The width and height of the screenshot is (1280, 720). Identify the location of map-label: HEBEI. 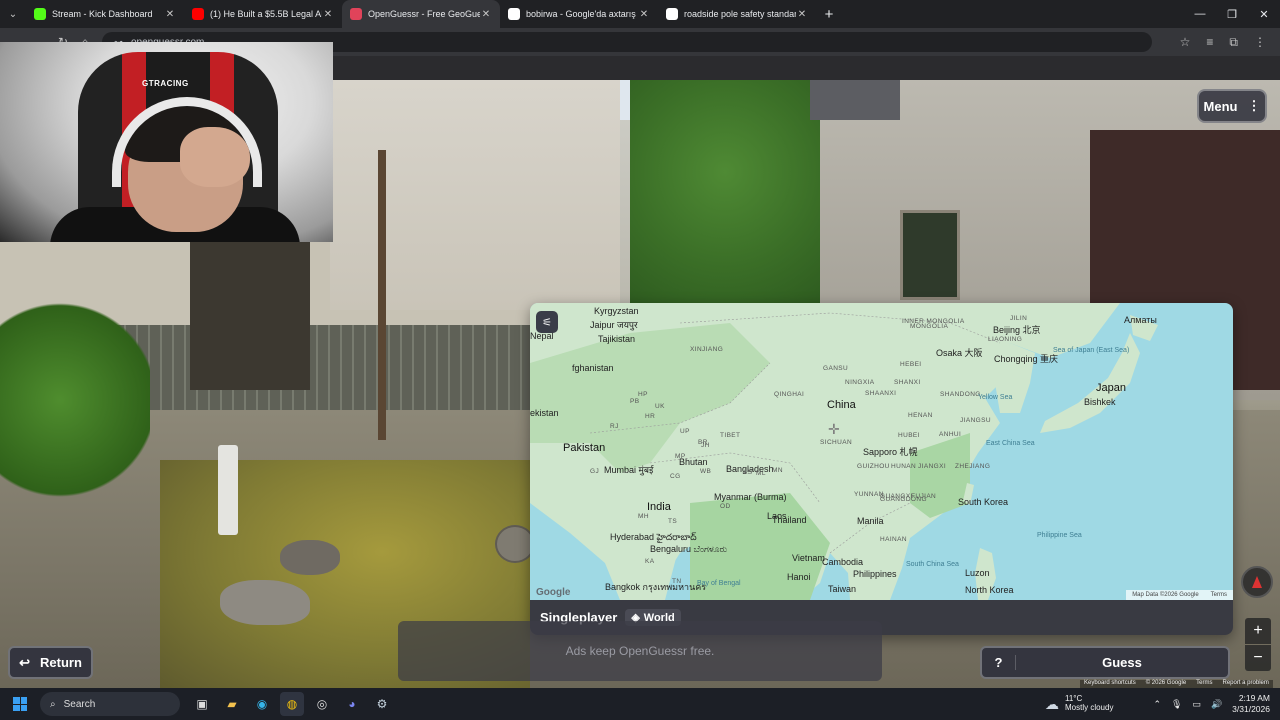
(911, 364).